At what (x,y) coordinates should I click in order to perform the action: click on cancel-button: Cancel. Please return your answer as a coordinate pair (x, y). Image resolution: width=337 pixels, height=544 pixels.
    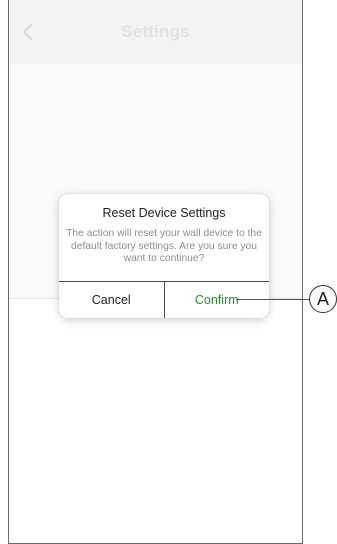
    Looking at the image, I should click on (112, 300).